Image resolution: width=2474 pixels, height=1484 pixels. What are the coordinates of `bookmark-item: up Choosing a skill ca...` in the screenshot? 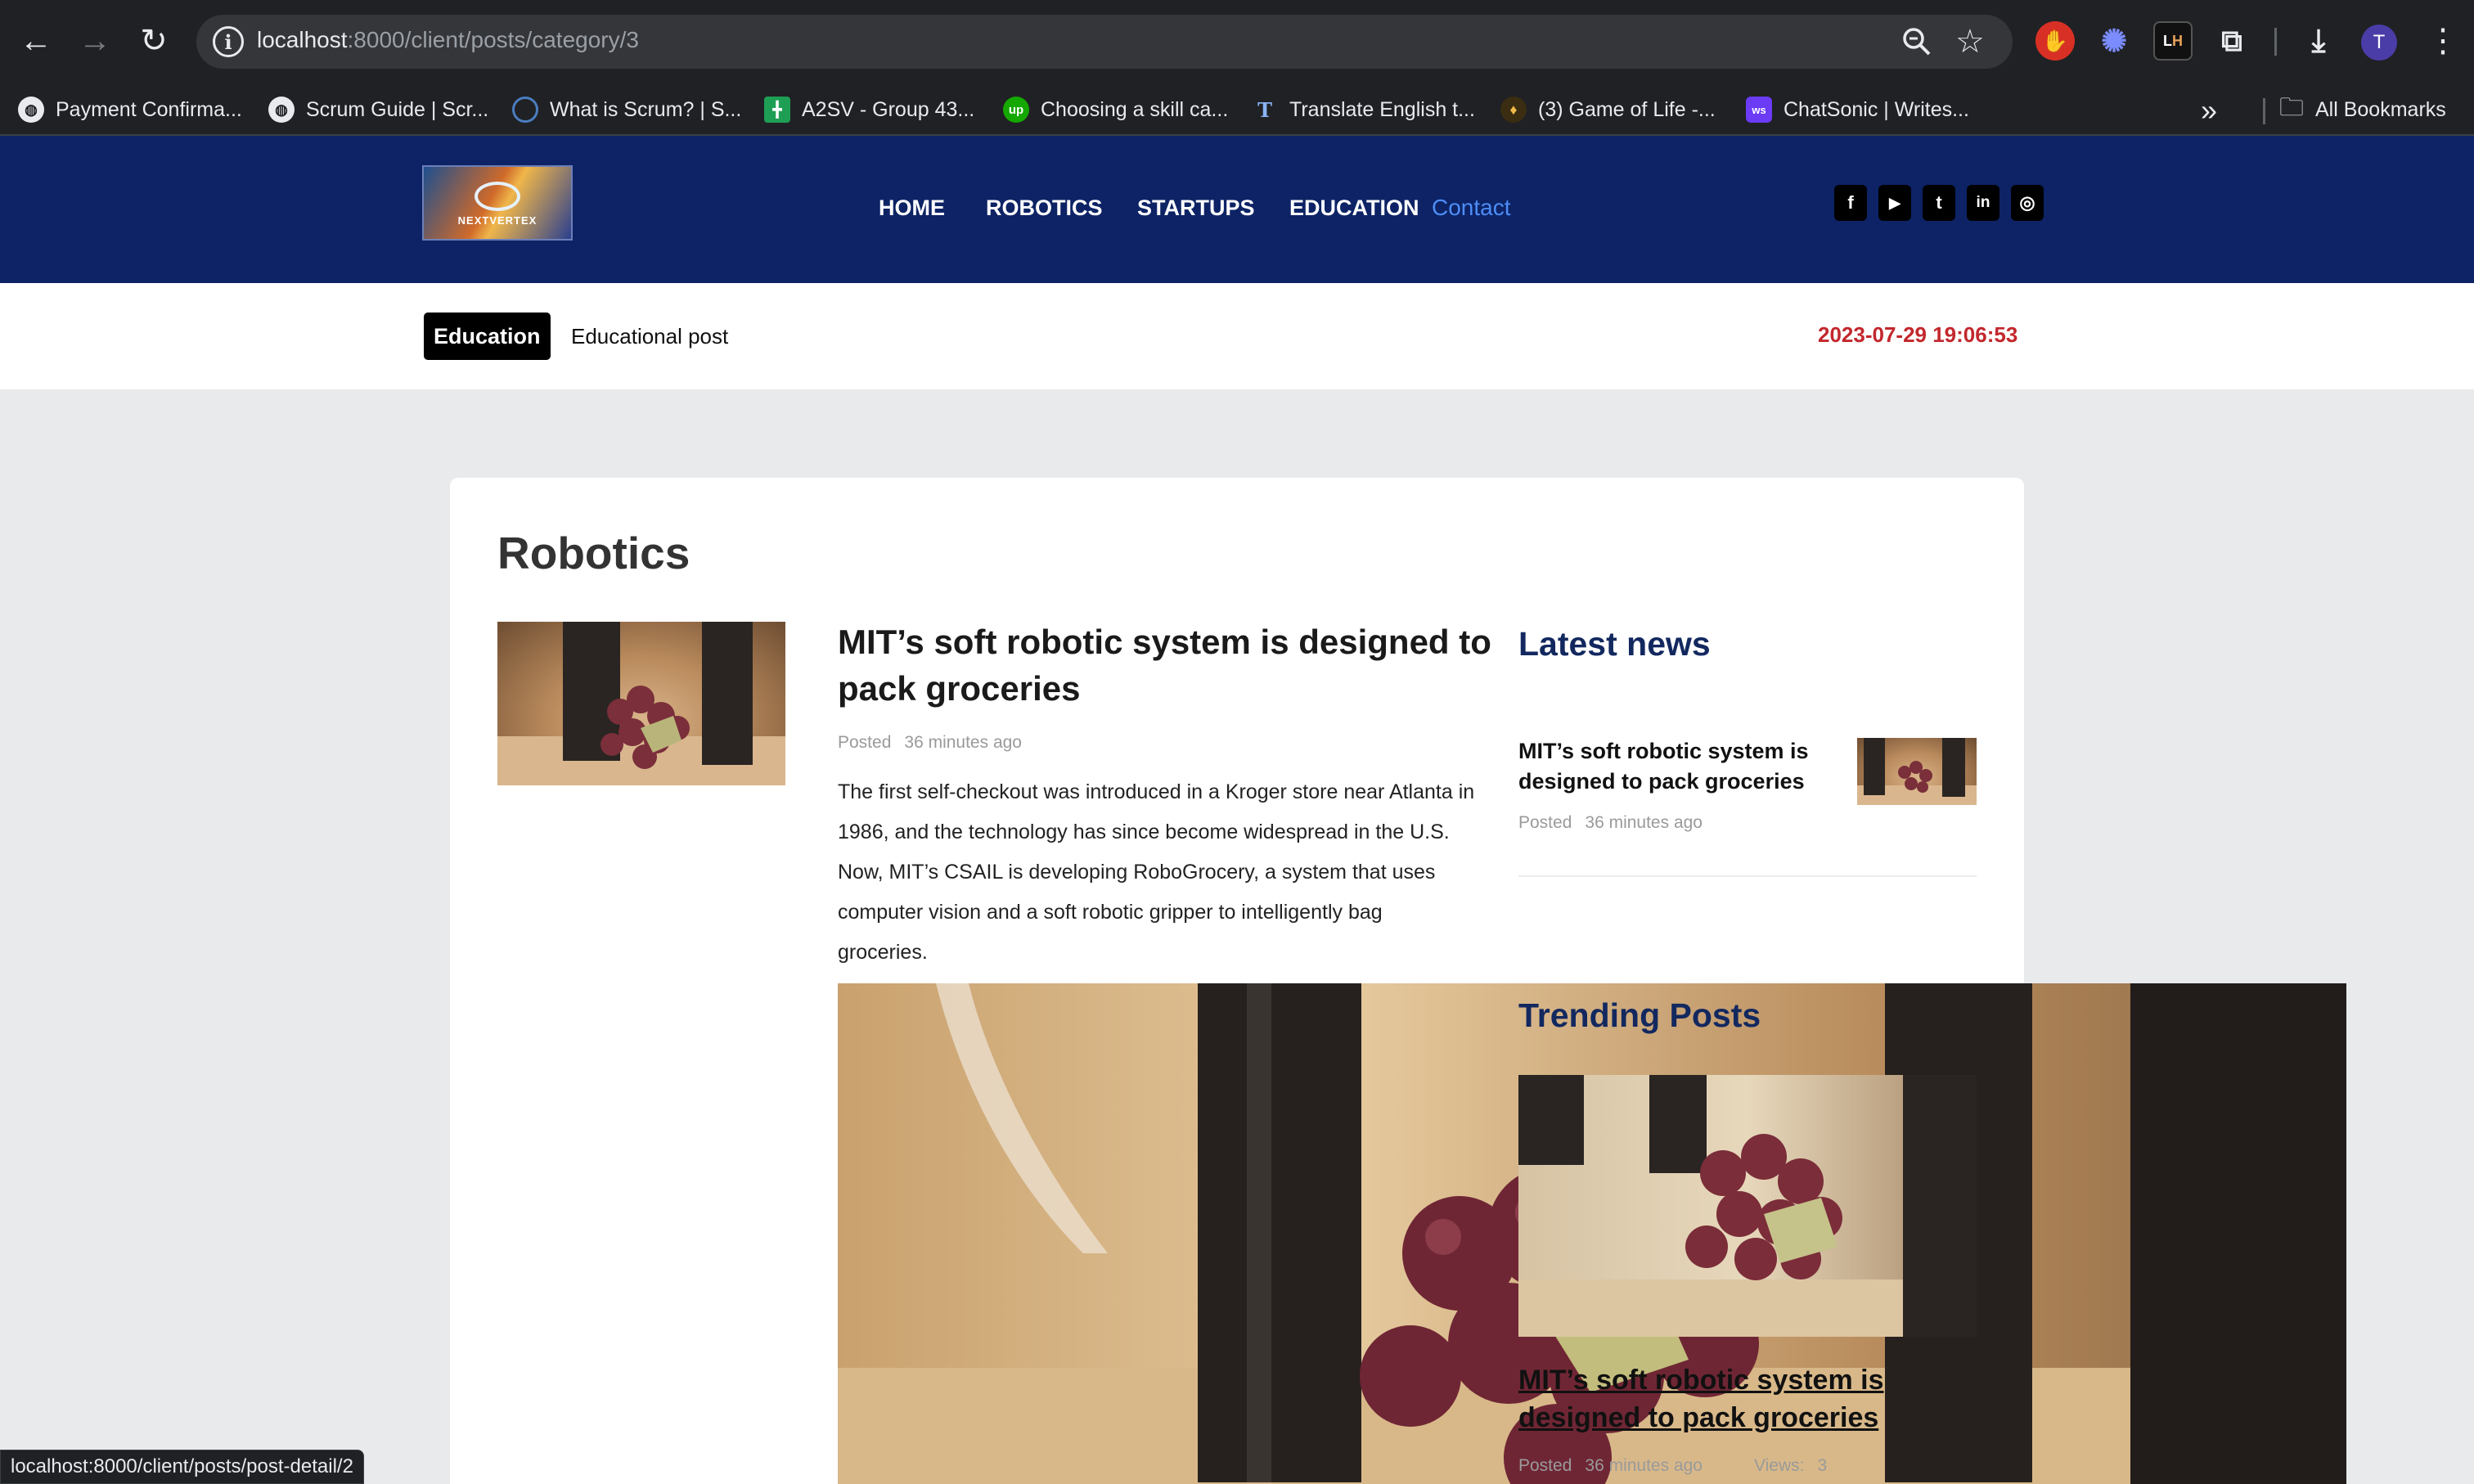 It's located at (1115, 109).